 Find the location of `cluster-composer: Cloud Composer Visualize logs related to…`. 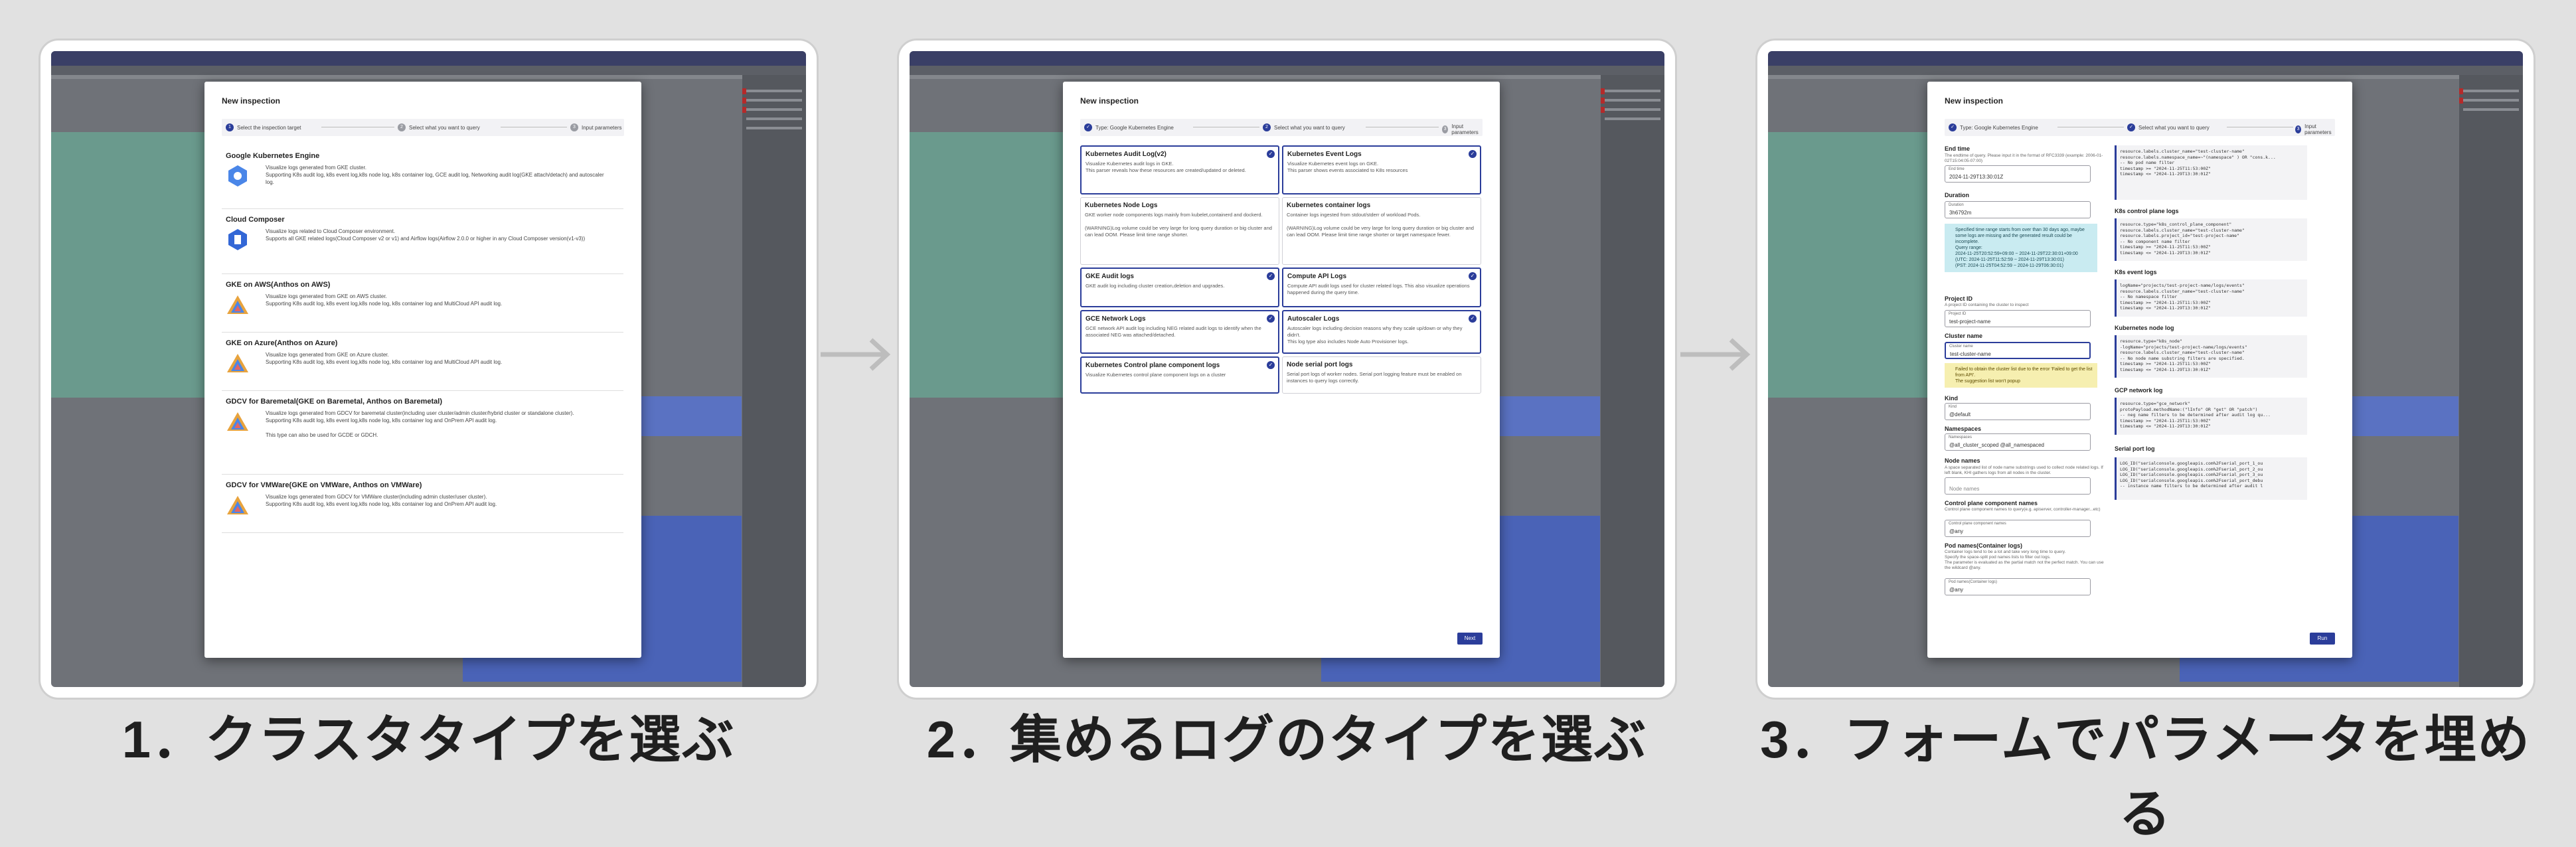

cluster-composer: Cloud Composer Visualize logs related to… is located at coordinates (422, 243).